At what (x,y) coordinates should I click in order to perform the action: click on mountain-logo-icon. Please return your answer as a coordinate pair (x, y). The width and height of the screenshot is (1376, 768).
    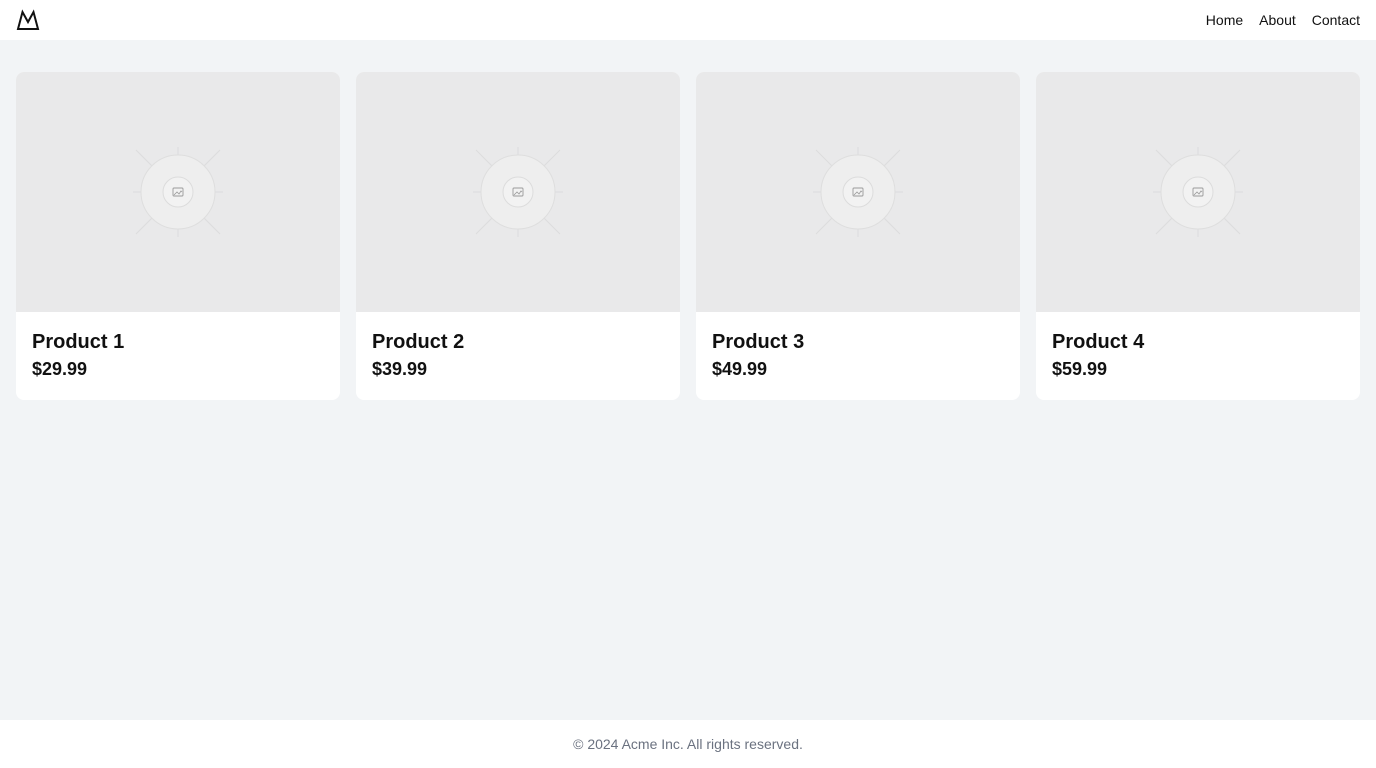
    Looking at the image, I should click on (28, 20).